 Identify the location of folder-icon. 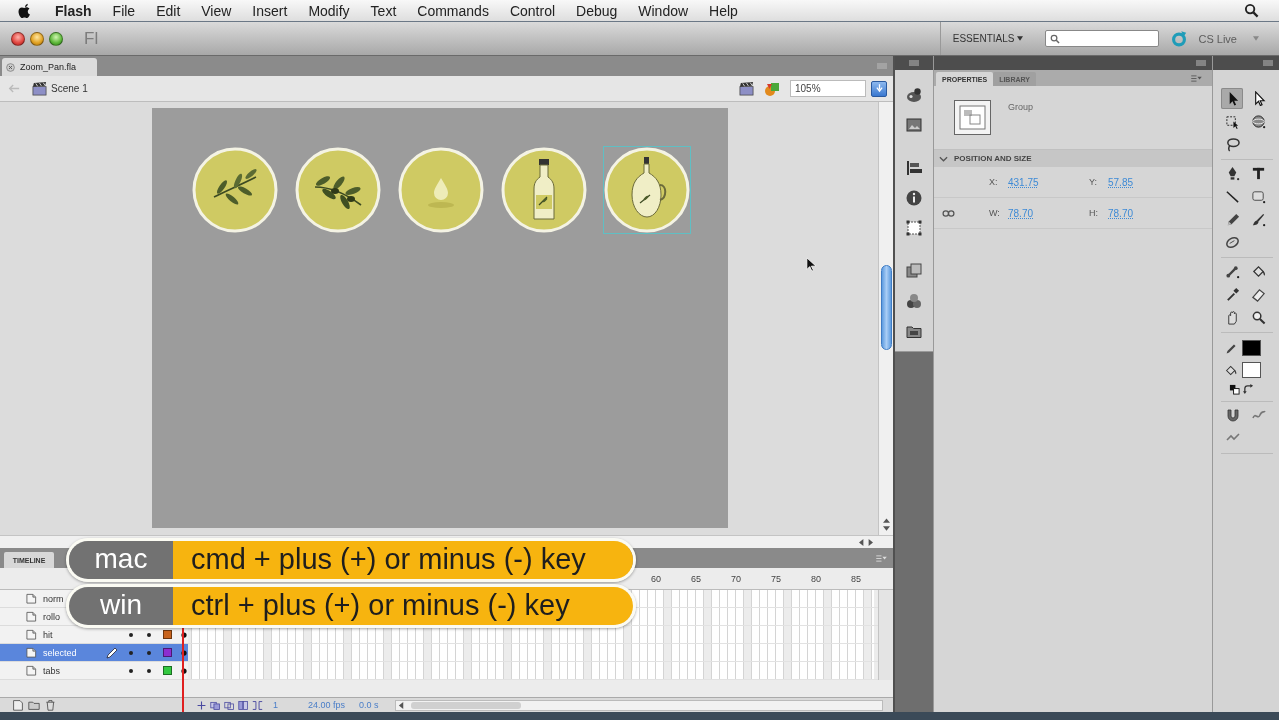
(34, 705).